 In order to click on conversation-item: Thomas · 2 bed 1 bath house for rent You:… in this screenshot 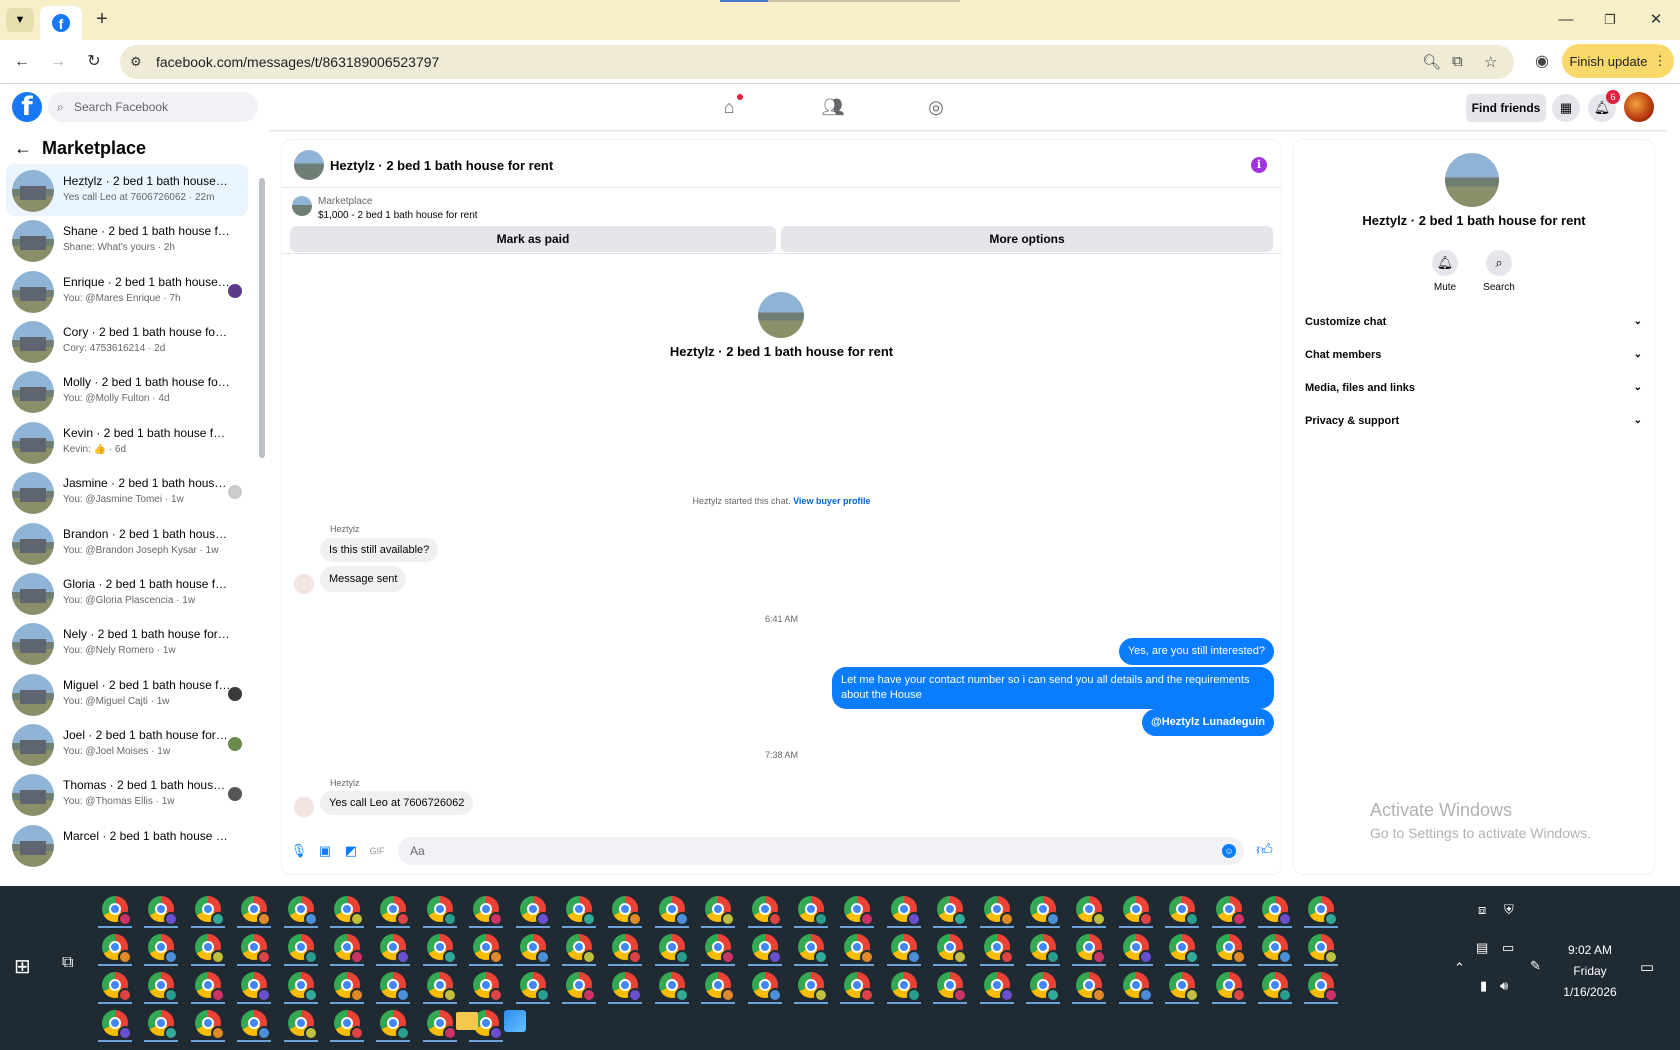, I will do `click(127, 794)`.